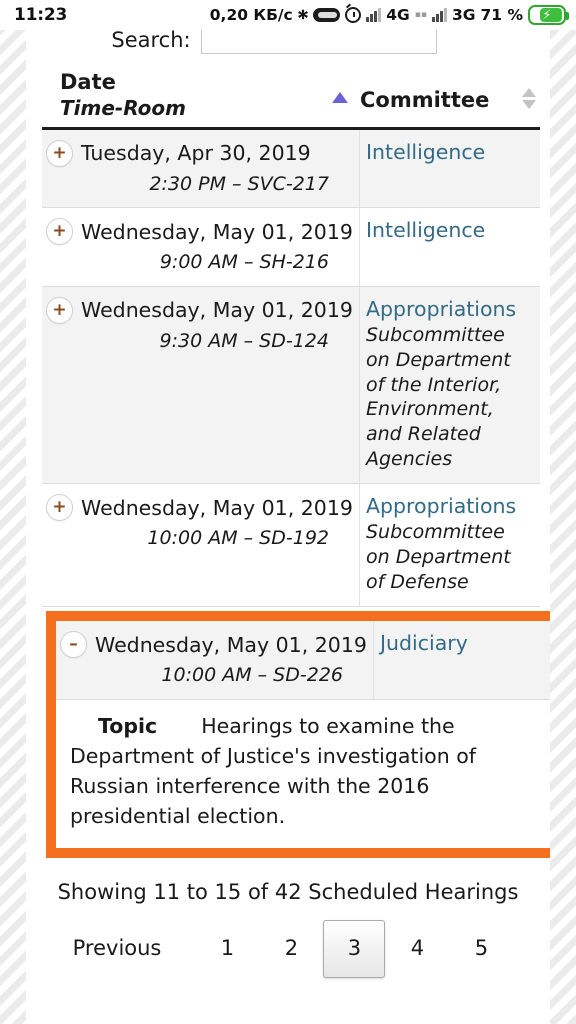 The width and height of the screenshot is (576, 1024). I want to click on network-type-label-2: 3G, so click(463, 15).